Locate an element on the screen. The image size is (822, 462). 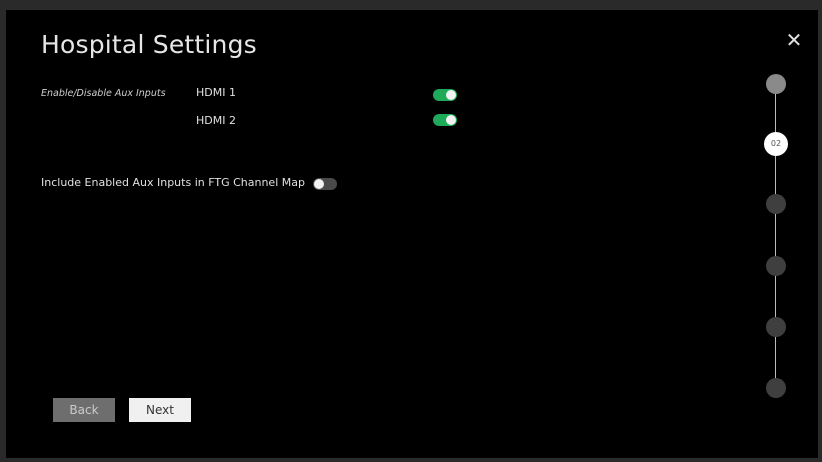
step-5-indicator is located at coordinates (776, 327).